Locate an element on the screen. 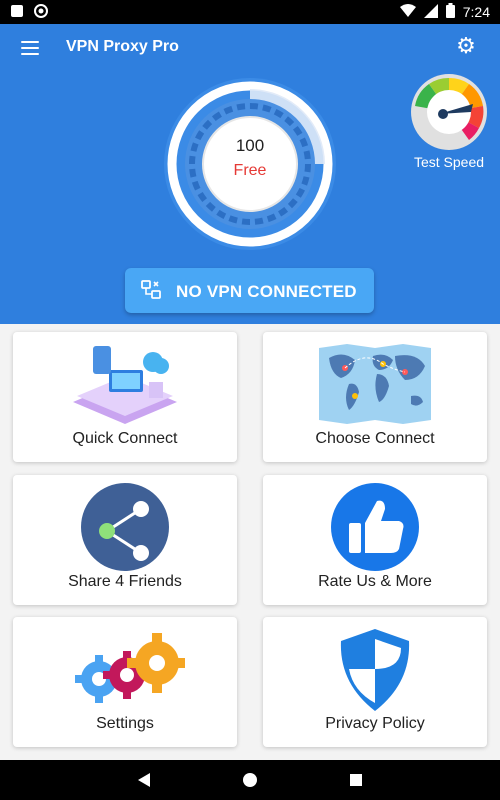  recents-icon is located at coordinates (356, 780).